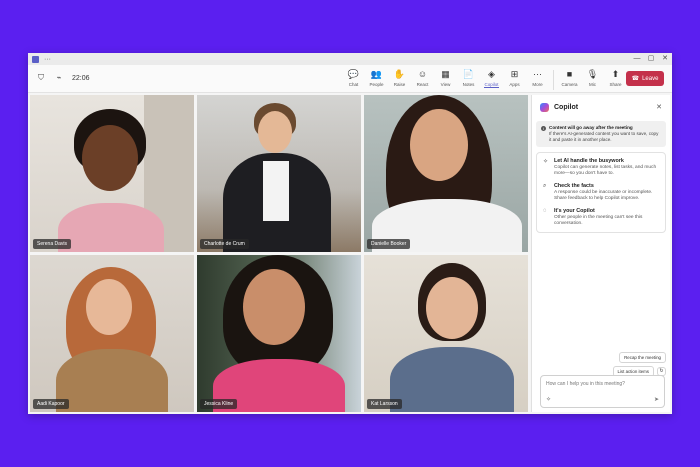 The width and height of the screenshot is (700, 467). Describe the element at coordinates (639, 364) in the screenshot. I see `suggested-prompts: Recap the meeting List action items ↻` at that location.